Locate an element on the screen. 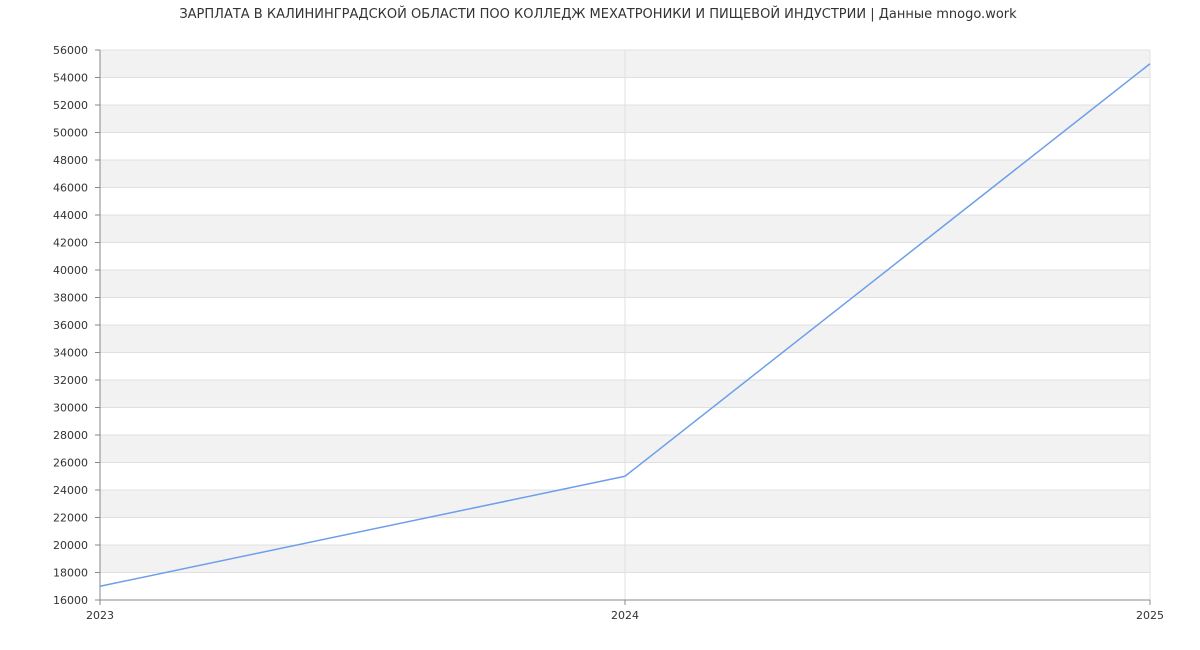 This screenshot has height=650, width=1200. y-tick-label: 20000 is located at coordinates (70, 545).